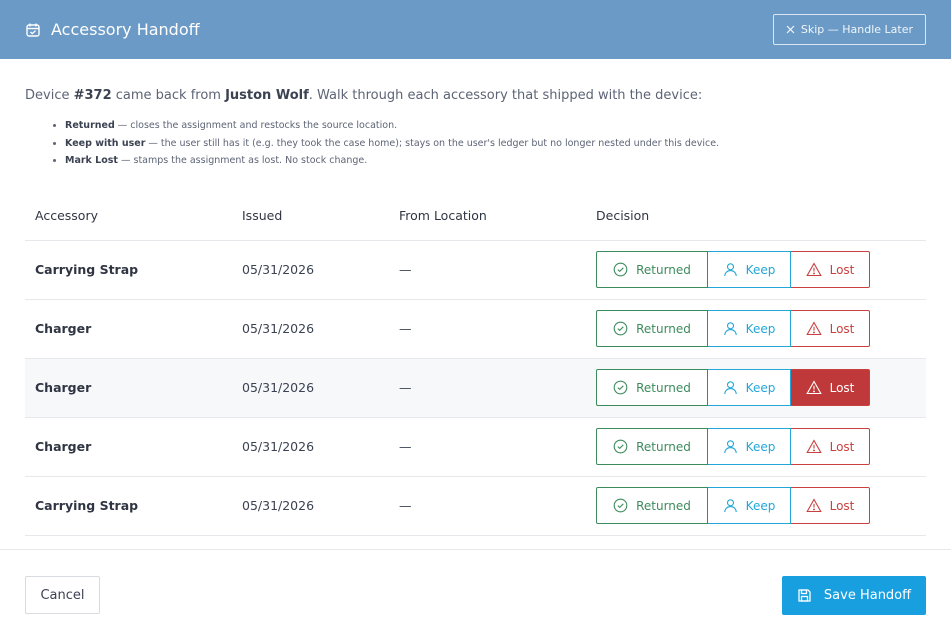  Describe the element at coordinates (62, 595) in the screenshot. I see `cancel-button: Cancel` at that location.